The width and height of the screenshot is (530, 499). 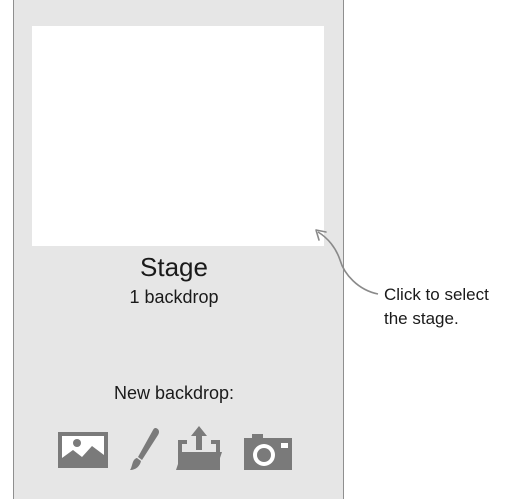 I want to click on backdrop-count: 1 backdrop, so click(x=174, y=297).